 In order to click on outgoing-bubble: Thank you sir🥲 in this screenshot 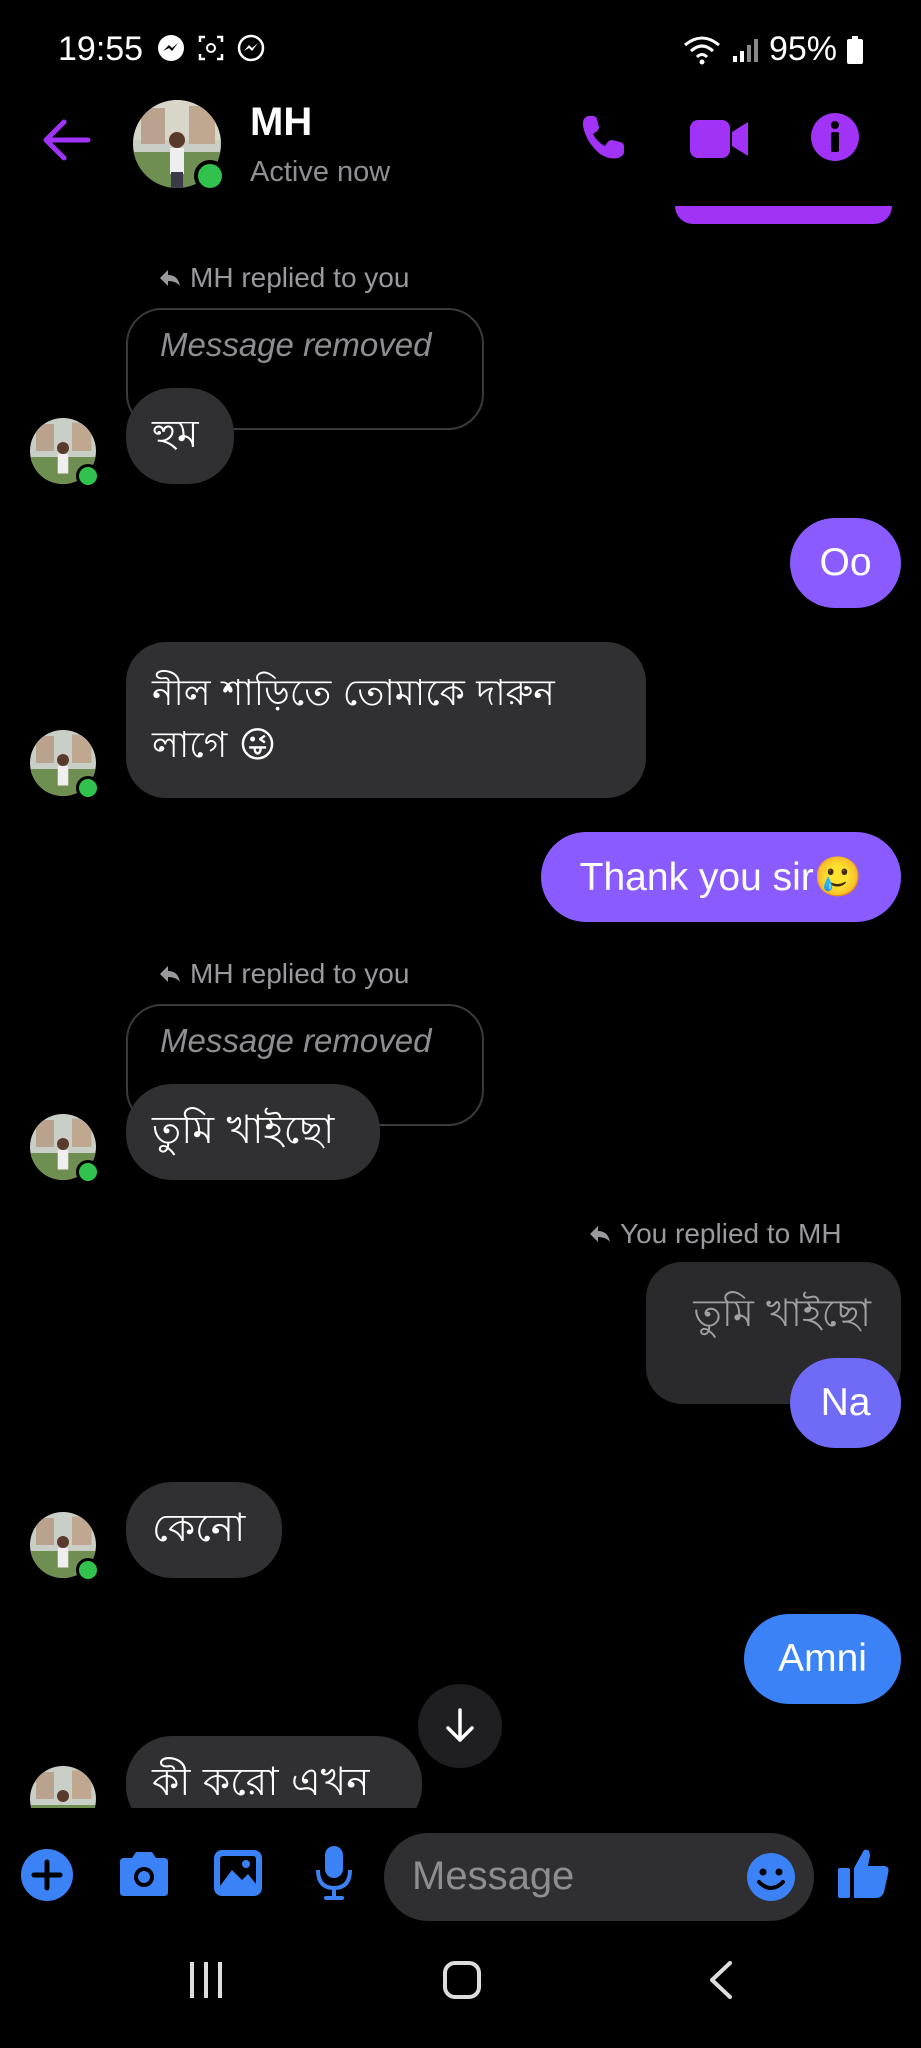, I will do `click(721, 877)`.